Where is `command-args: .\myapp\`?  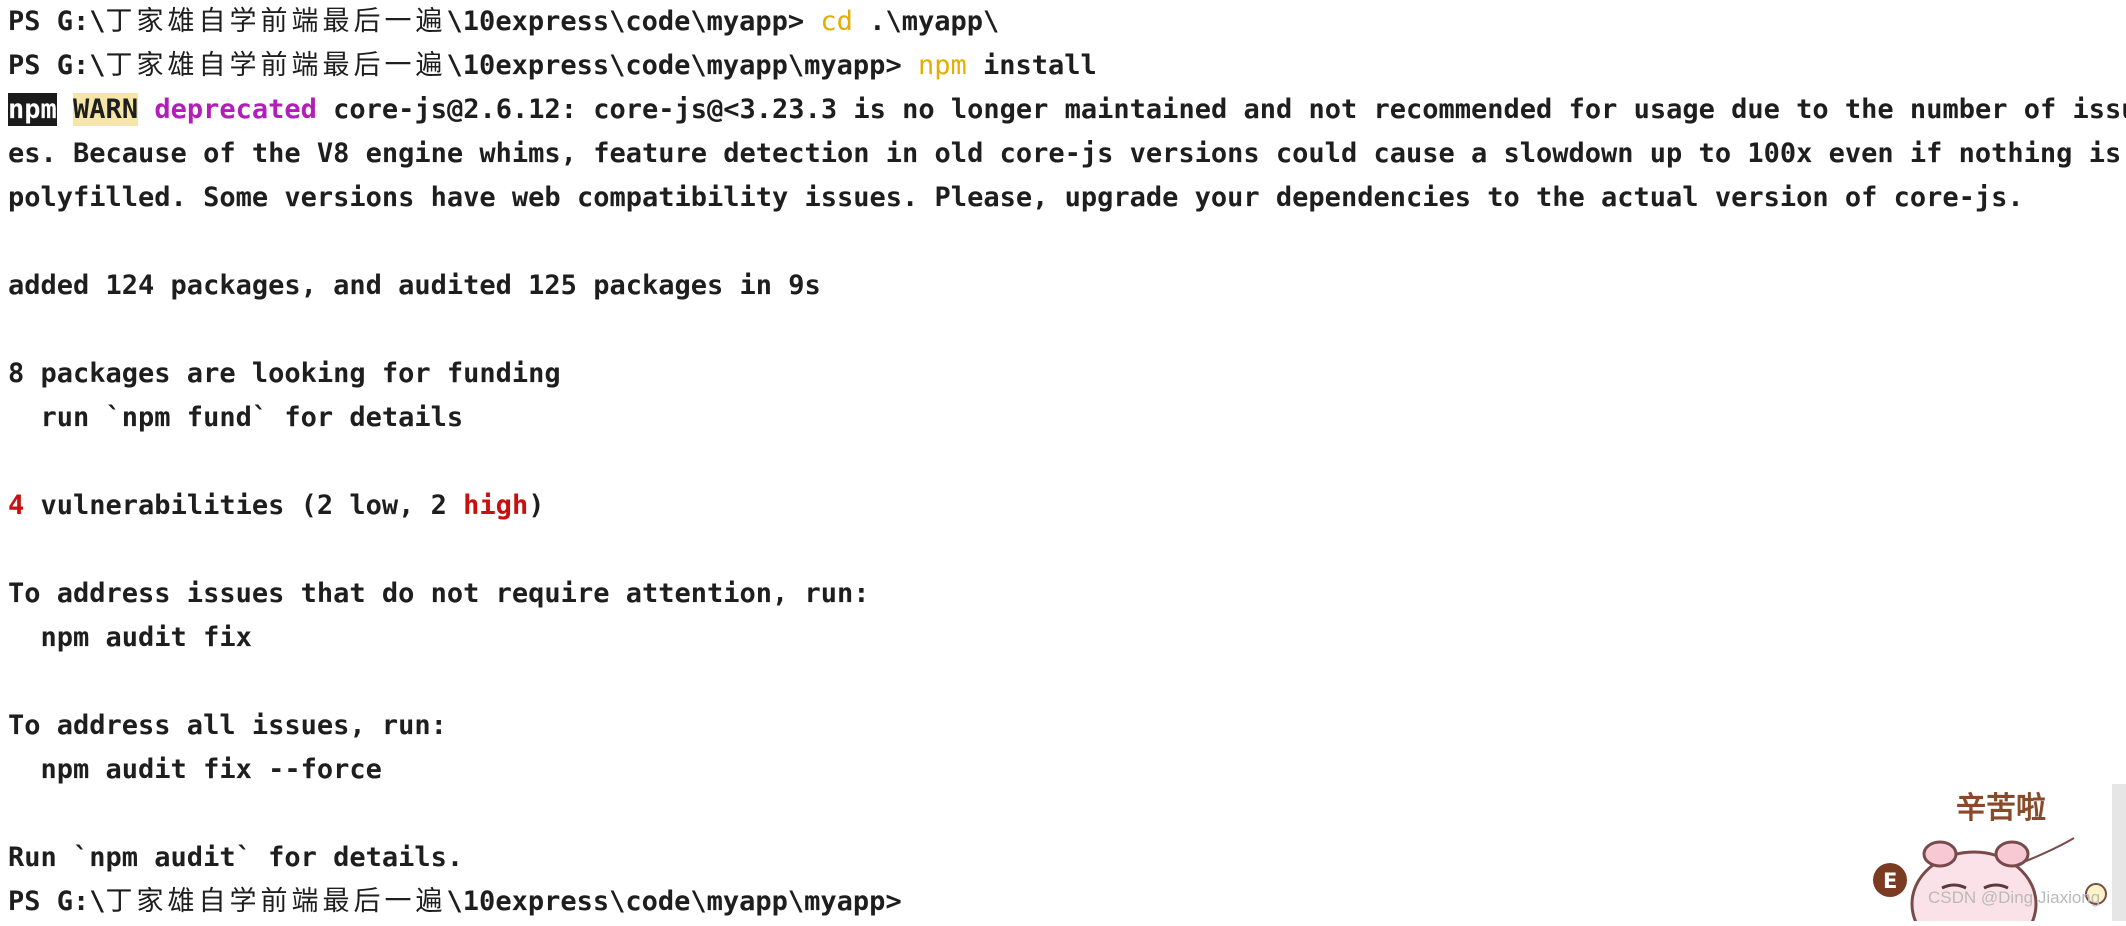 command-args: .\myapp\ is located at coordinates (926, 21).